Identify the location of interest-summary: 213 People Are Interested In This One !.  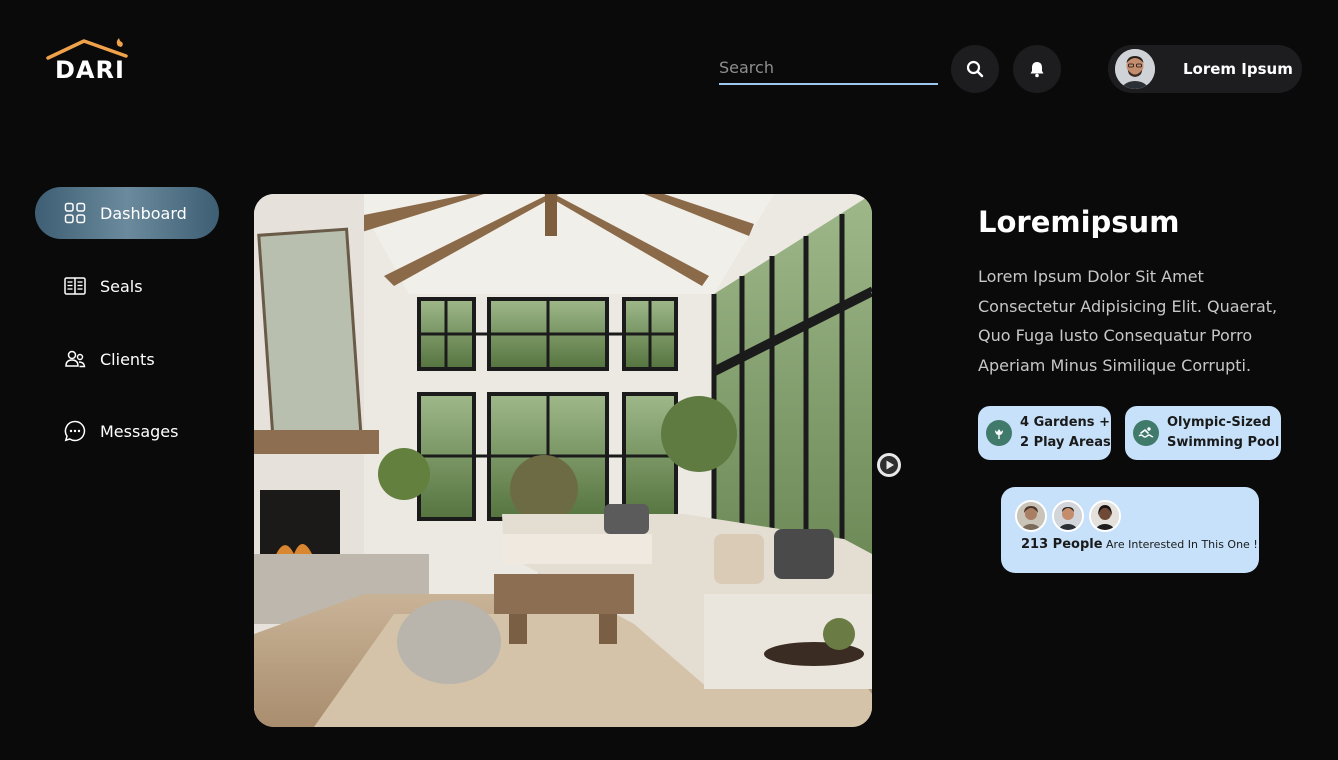
(1139, 544).